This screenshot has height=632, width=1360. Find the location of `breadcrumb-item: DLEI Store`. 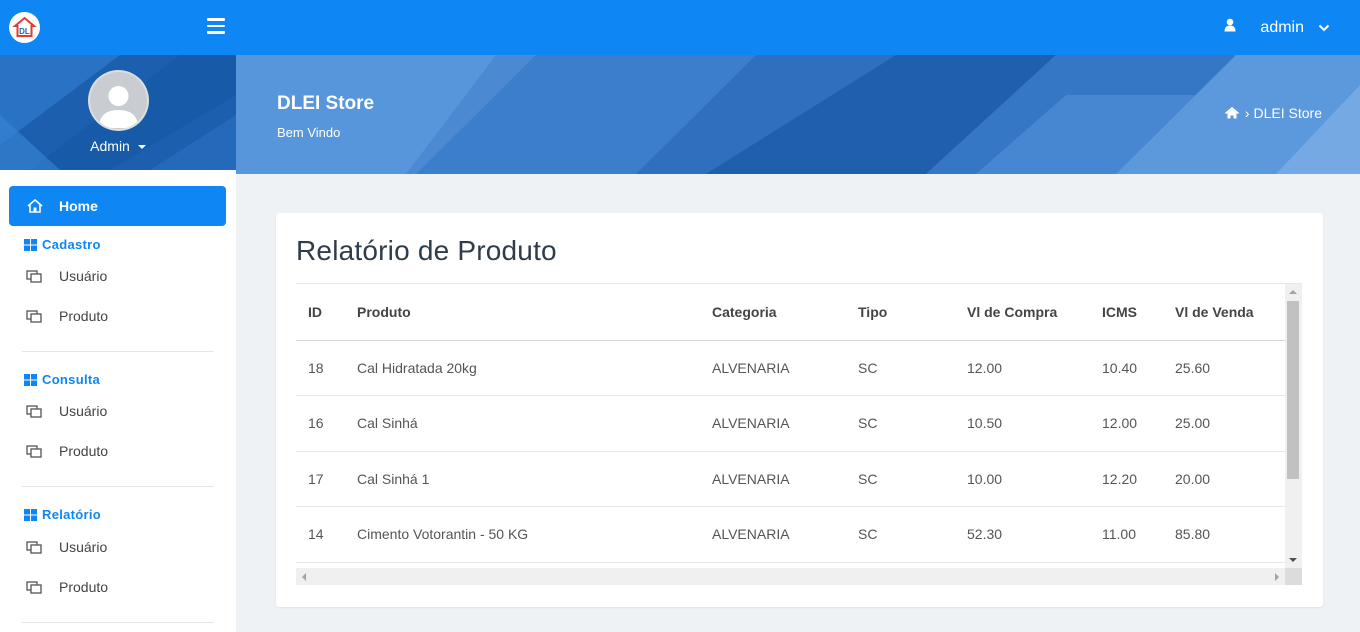

breadcrumb-item: DLEI Store is located at coordinates (1287, 113).